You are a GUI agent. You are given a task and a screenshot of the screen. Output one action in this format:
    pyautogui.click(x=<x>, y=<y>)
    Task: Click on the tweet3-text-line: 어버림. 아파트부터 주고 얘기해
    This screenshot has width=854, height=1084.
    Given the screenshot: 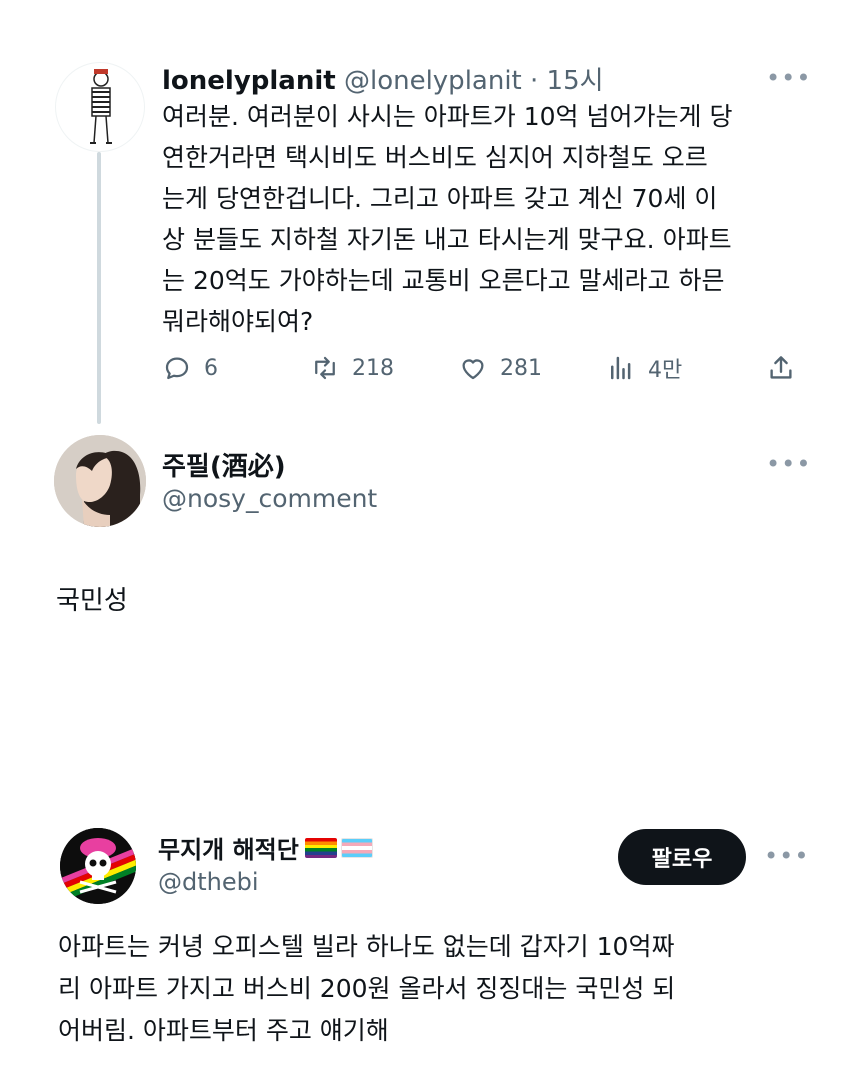 What is the action you would take?
    pyautogui.click(x=223, y=1030)
    